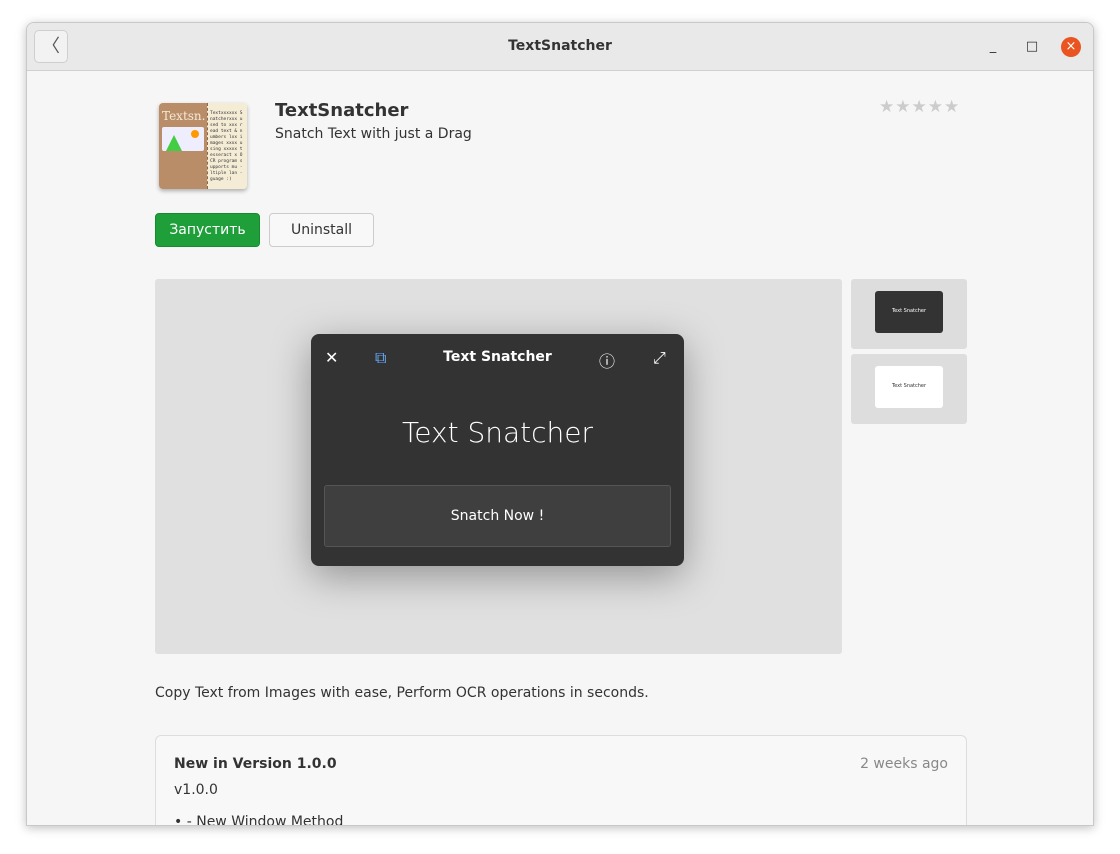 Image resolution: width=1120 pixels, height=854 pixels. I want to click on thumbnail-light: Text Snatcher, so click(909, 389).